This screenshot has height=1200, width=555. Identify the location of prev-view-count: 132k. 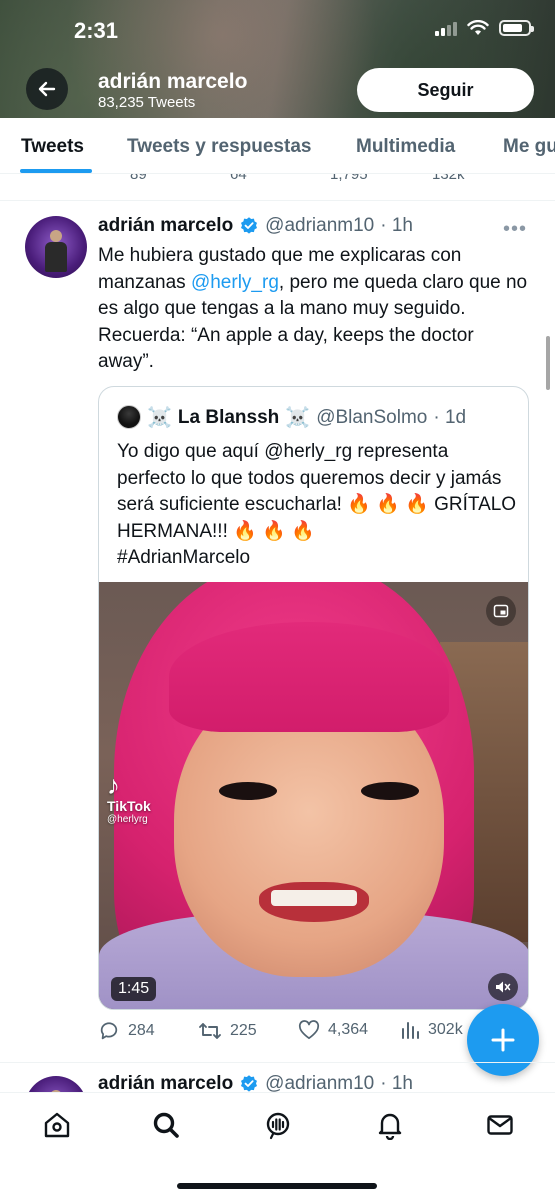
(448, 178).